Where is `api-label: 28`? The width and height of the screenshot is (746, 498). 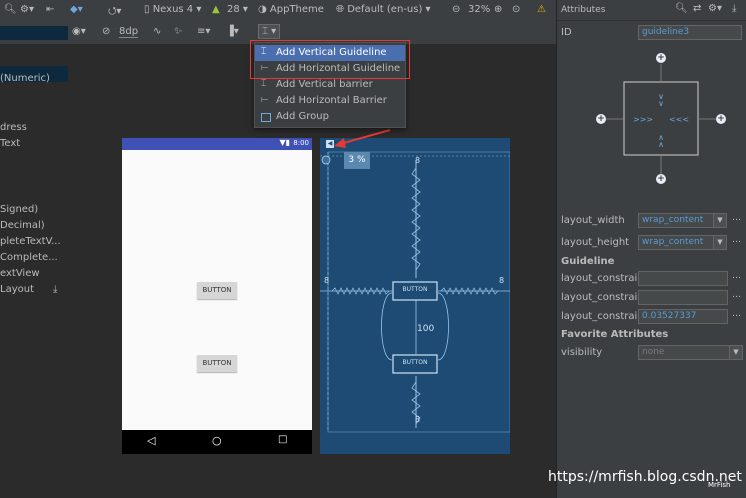
api-label: 28 is located at coordinates (233, 9).